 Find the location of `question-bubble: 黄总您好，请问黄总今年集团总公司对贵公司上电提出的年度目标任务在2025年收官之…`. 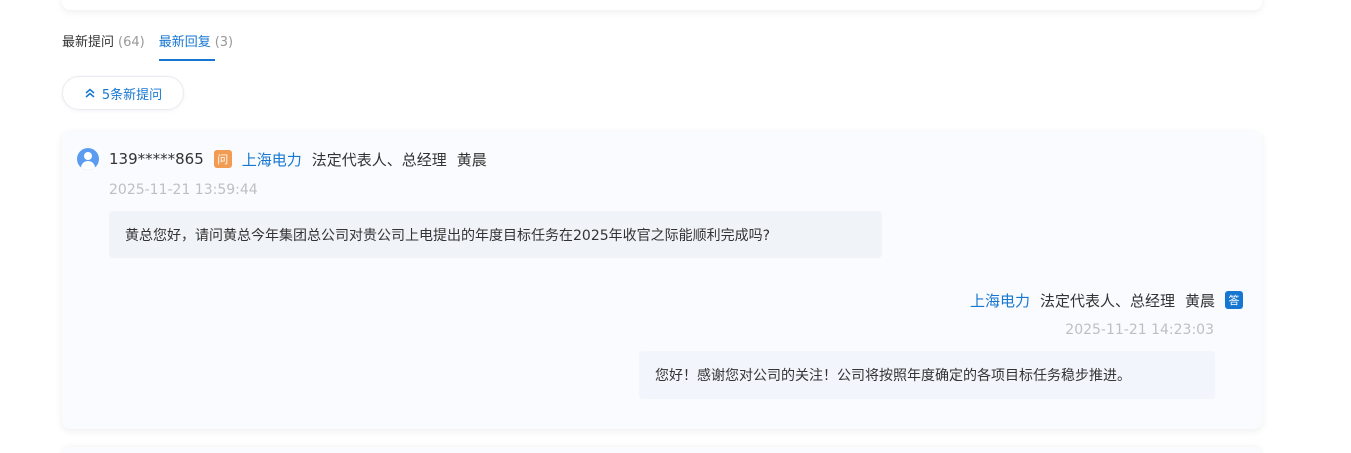

question-bubble: 黄总您好，请问黄总今年集团总公司对贵公司上电提出的年度目标任务在2025年收官之… is located at coordinates (495, 234).